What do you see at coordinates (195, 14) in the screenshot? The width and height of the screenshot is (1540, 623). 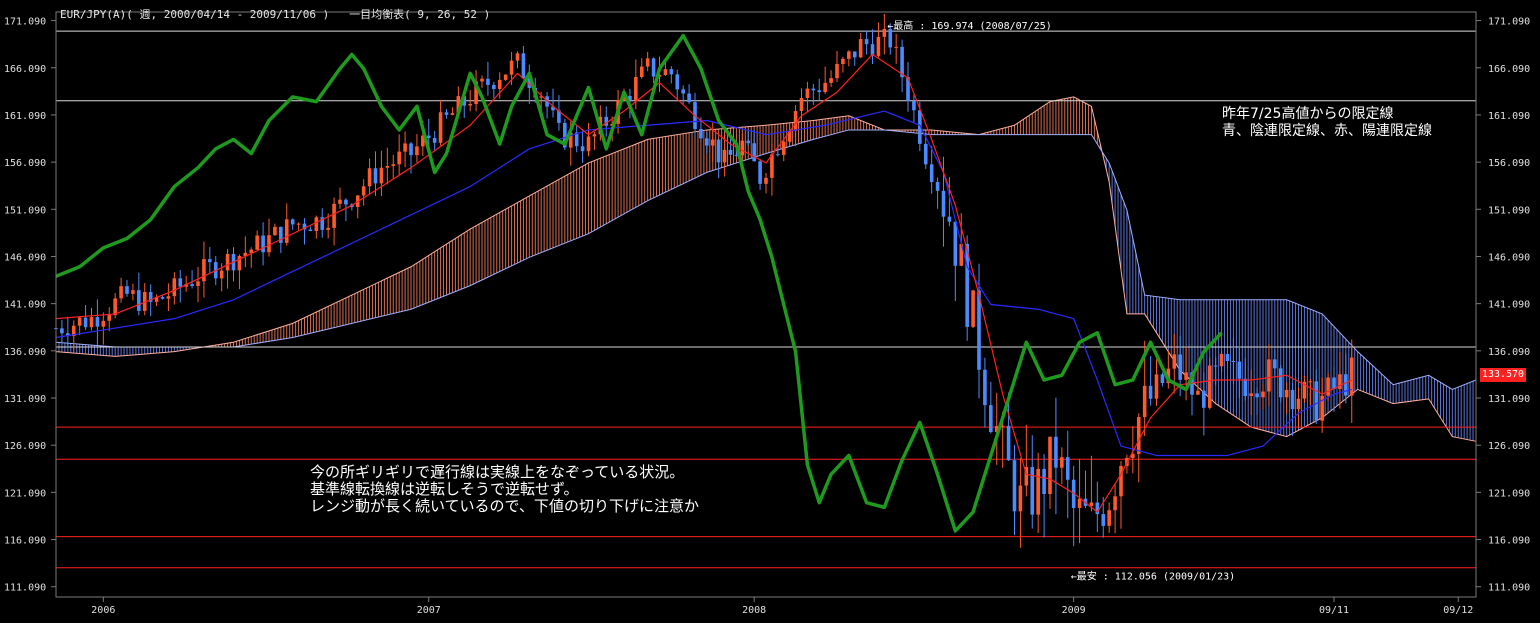 I see `symbol-text: EUR/JPY(A)( 週, 2000/04/14 - 2009/11/06 )` at bounding box center [195, 14].